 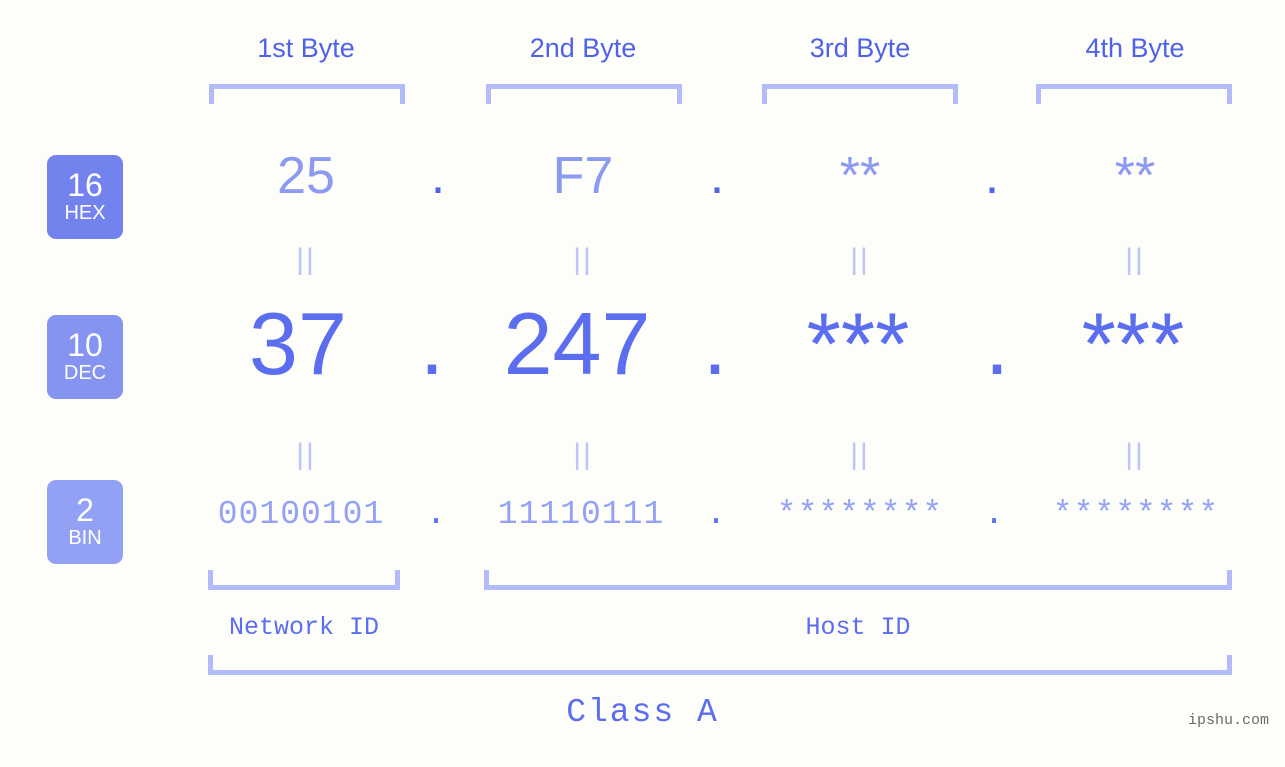 What do you see at coordinates (306, 454) in the screenshot?
I see `equals-marker-dec-bin-1: ||` at bounding box center [306, 454].